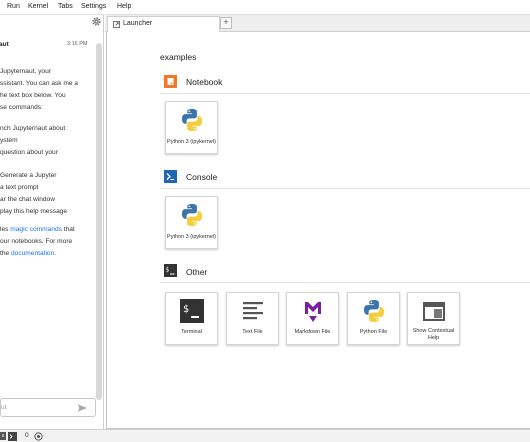 This screenshot has height=442, width=530. I want to click on menu-run: Run, so click(13, 6).